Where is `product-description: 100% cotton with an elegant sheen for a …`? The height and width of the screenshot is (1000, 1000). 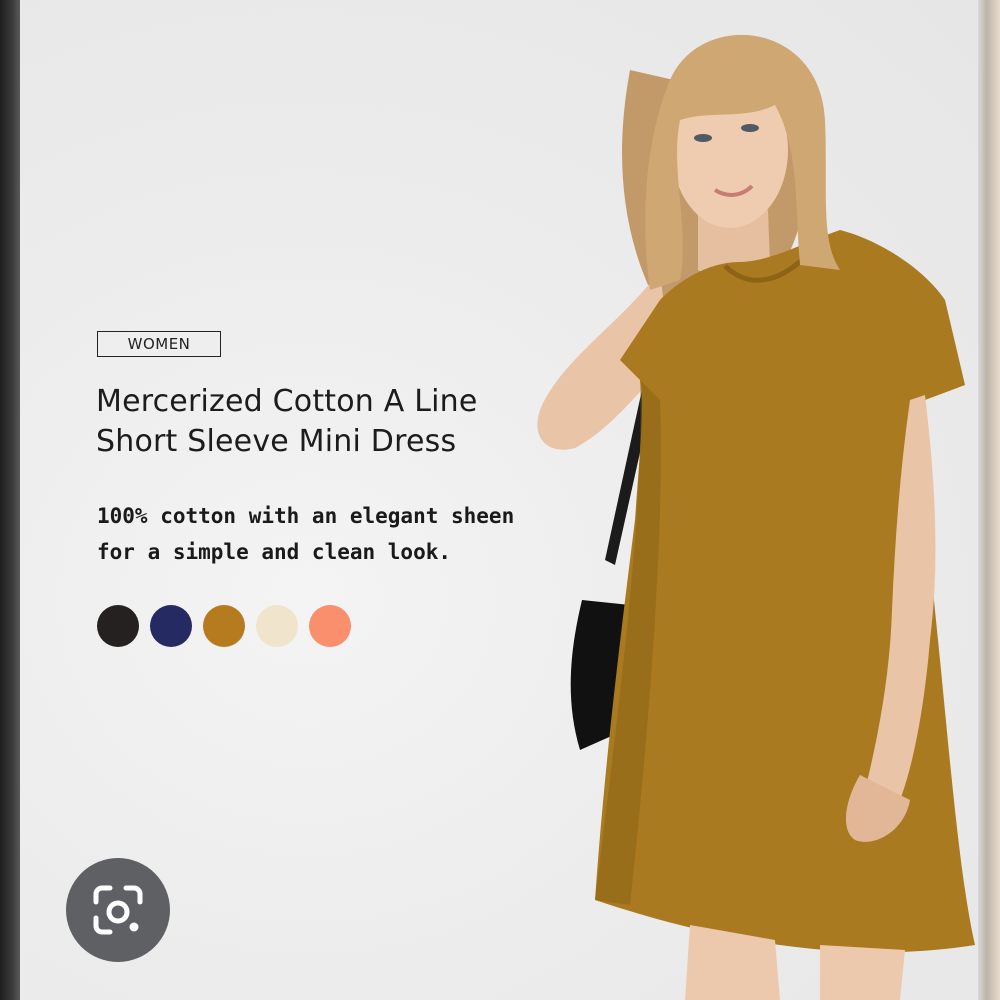
product-description: 100% cotton with an elegant sheen for a … is located at coordinates (317, 534).